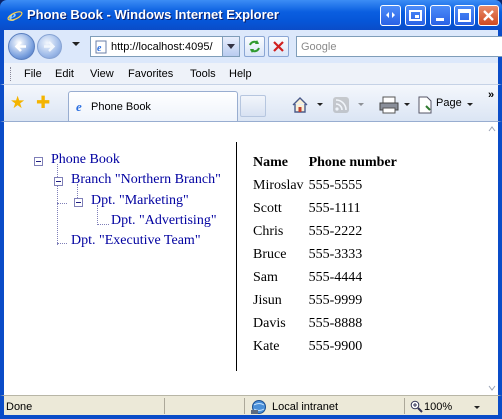 This screenshot has height=419, width=502. What do you see at coordinates (230, 46) in the screenshot?
I see `address-dropdown-icon` at bounding box center [230, 46].